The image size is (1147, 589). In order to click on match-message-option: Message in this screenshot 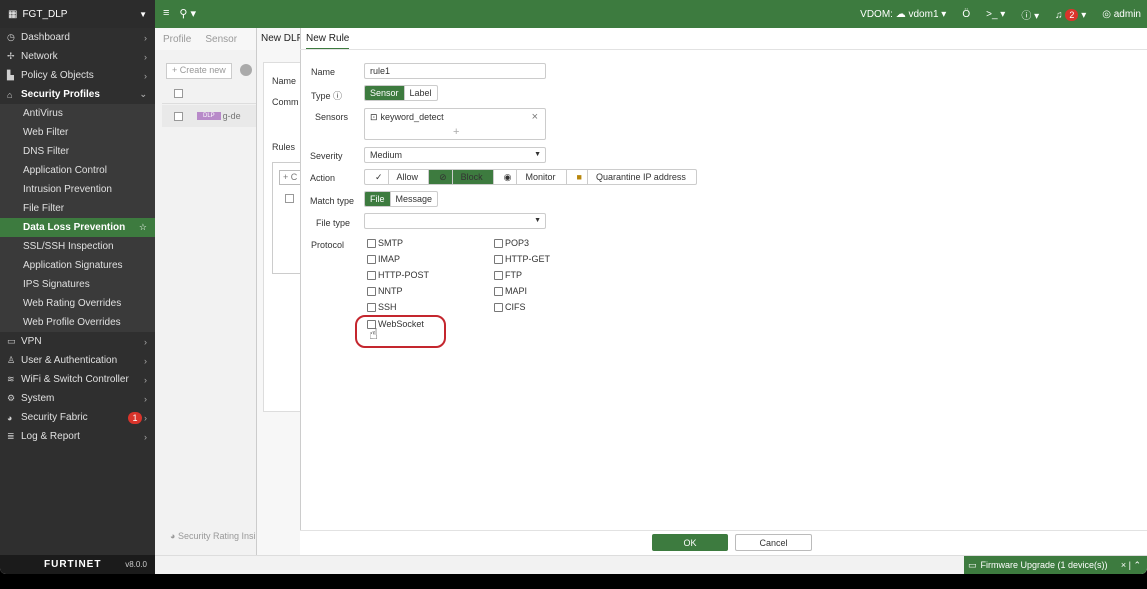, I will do `click(414, 199)`.